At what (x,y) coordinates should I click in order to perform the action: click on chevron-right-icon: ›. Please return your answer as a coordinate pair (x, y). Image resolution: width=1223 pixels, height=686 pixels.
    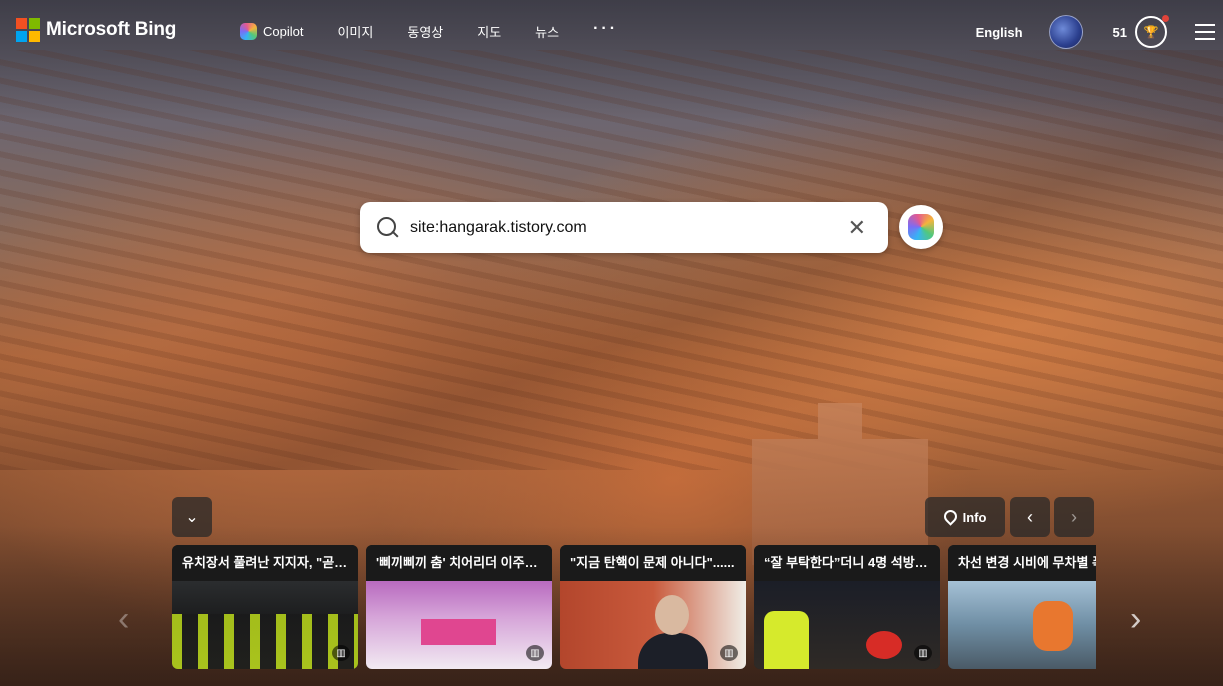
    Looking at the image, I should click on (1074, 516).